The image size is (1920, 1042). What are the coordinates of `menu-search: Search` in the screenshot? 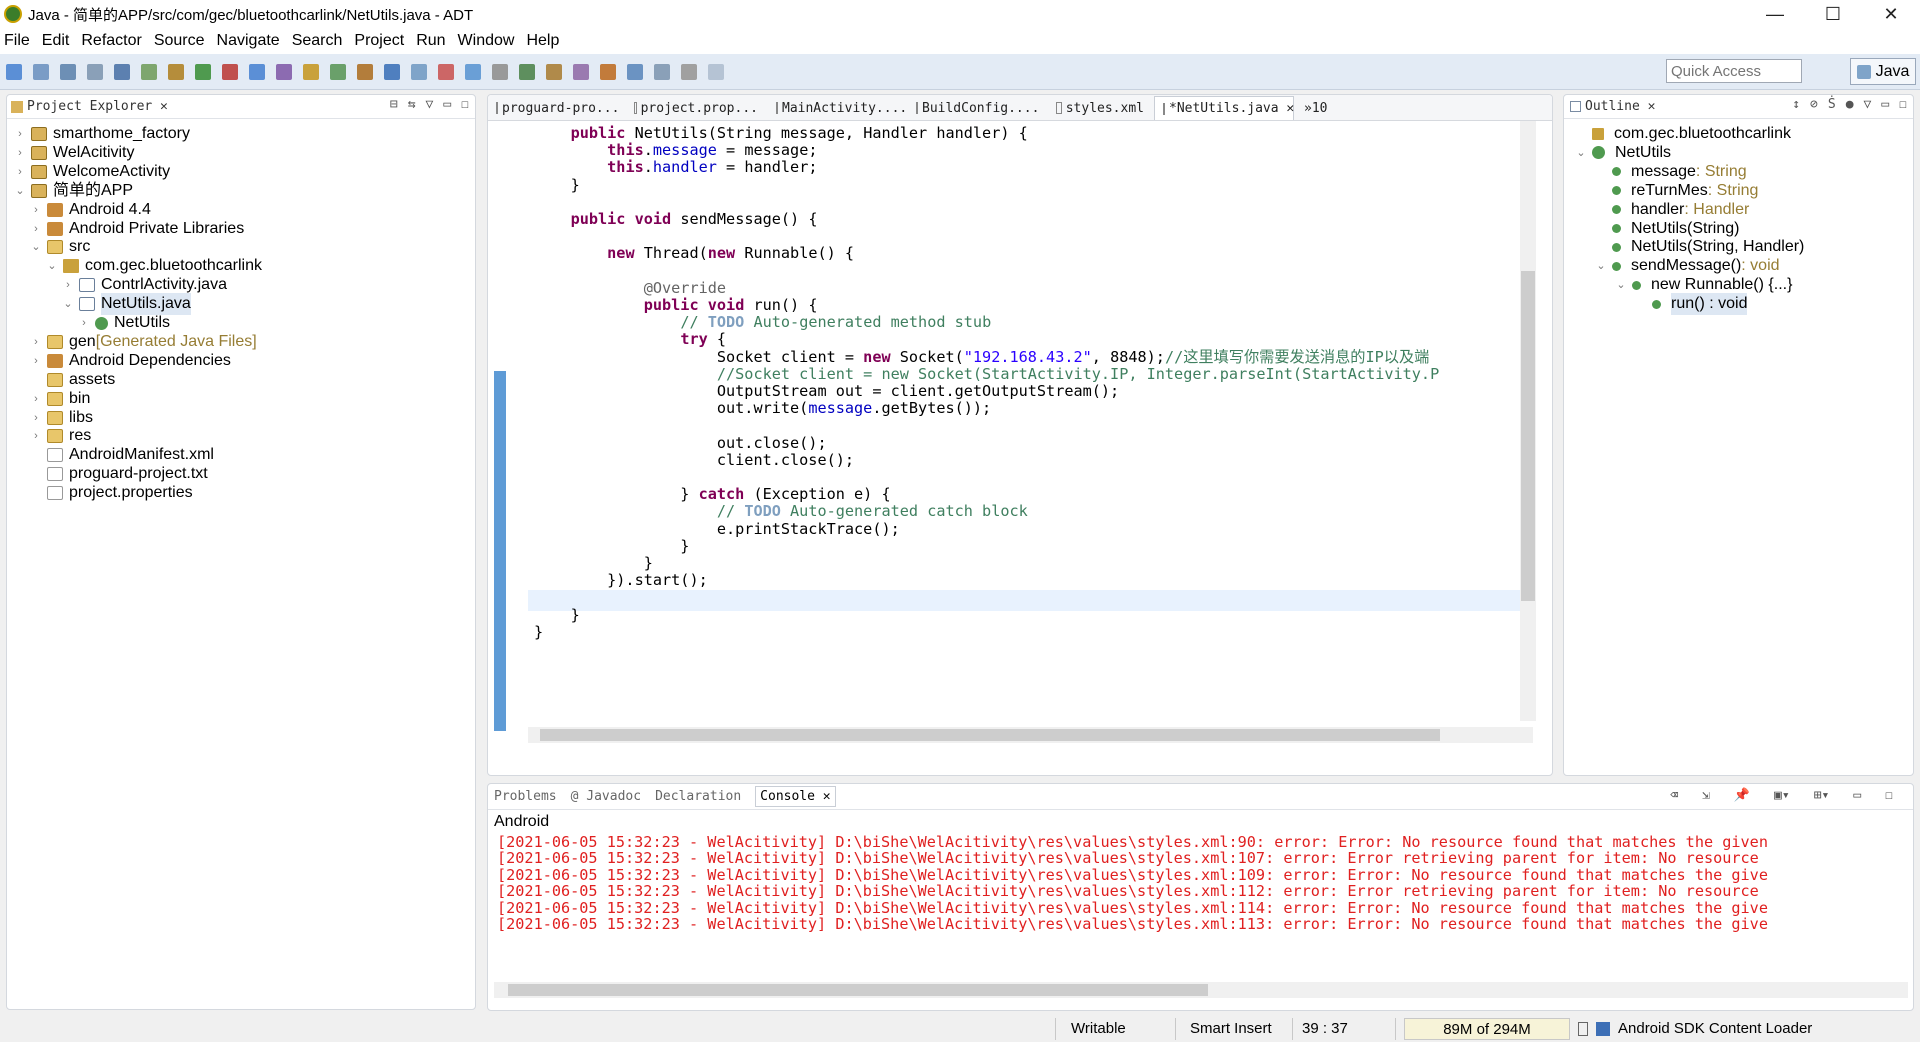 It's located at (317, 41).